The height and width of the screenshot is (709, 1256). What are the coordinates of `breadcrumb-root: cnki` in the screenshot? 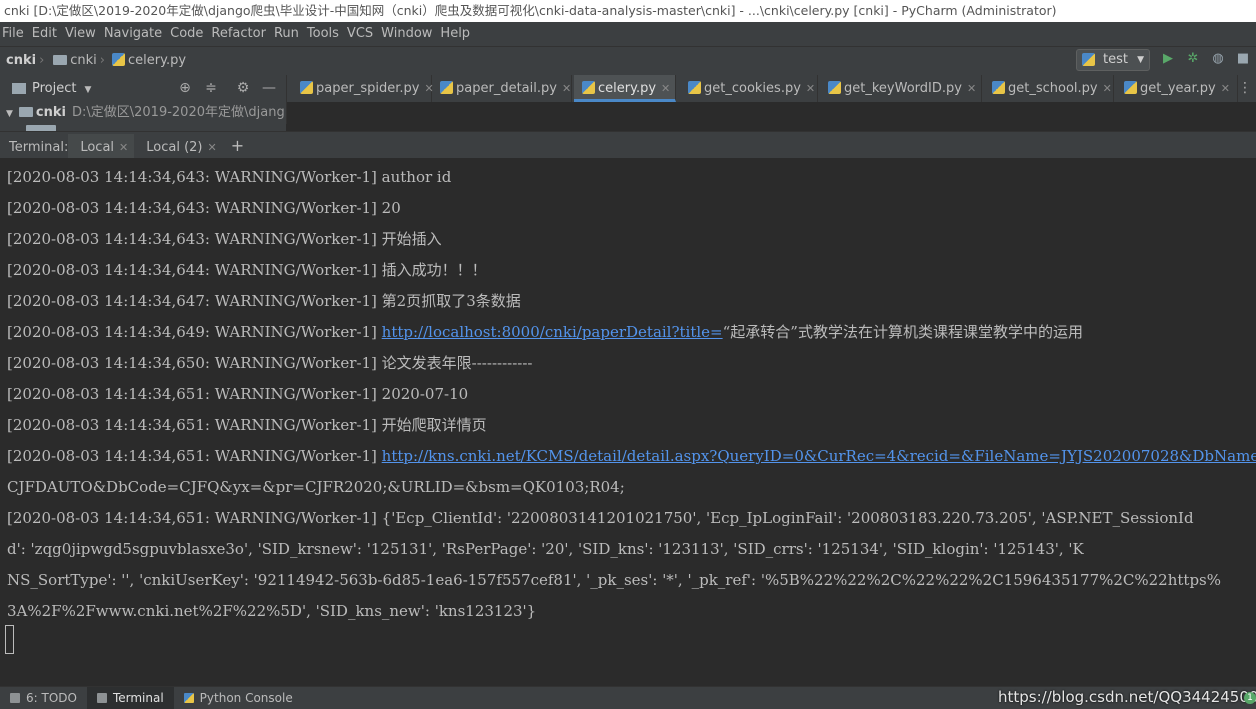 It's located at (21, 61).